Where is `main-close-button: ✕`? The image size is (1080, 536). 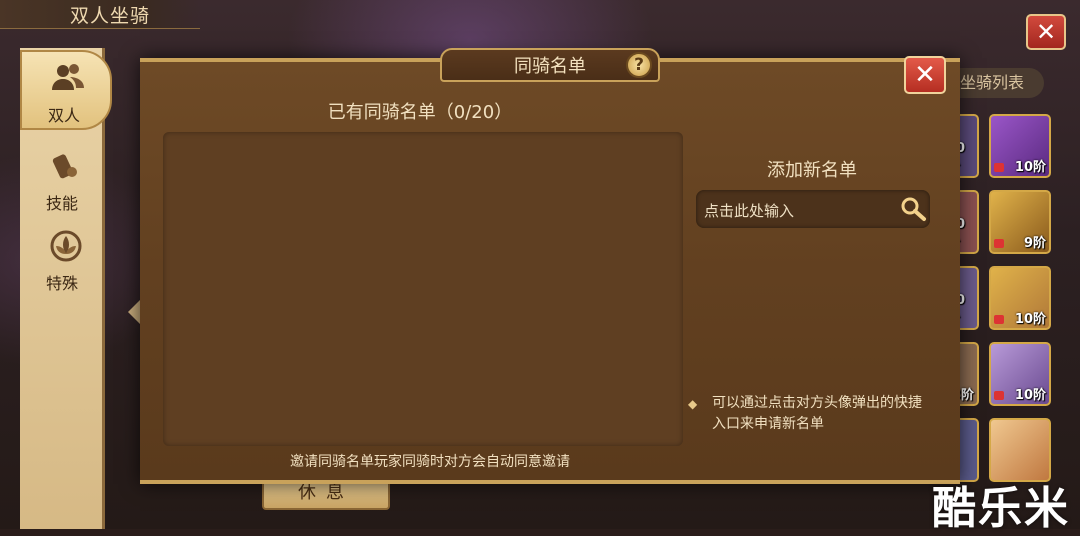 main-close-button: ✕ is located at coordinates (1046, 32).